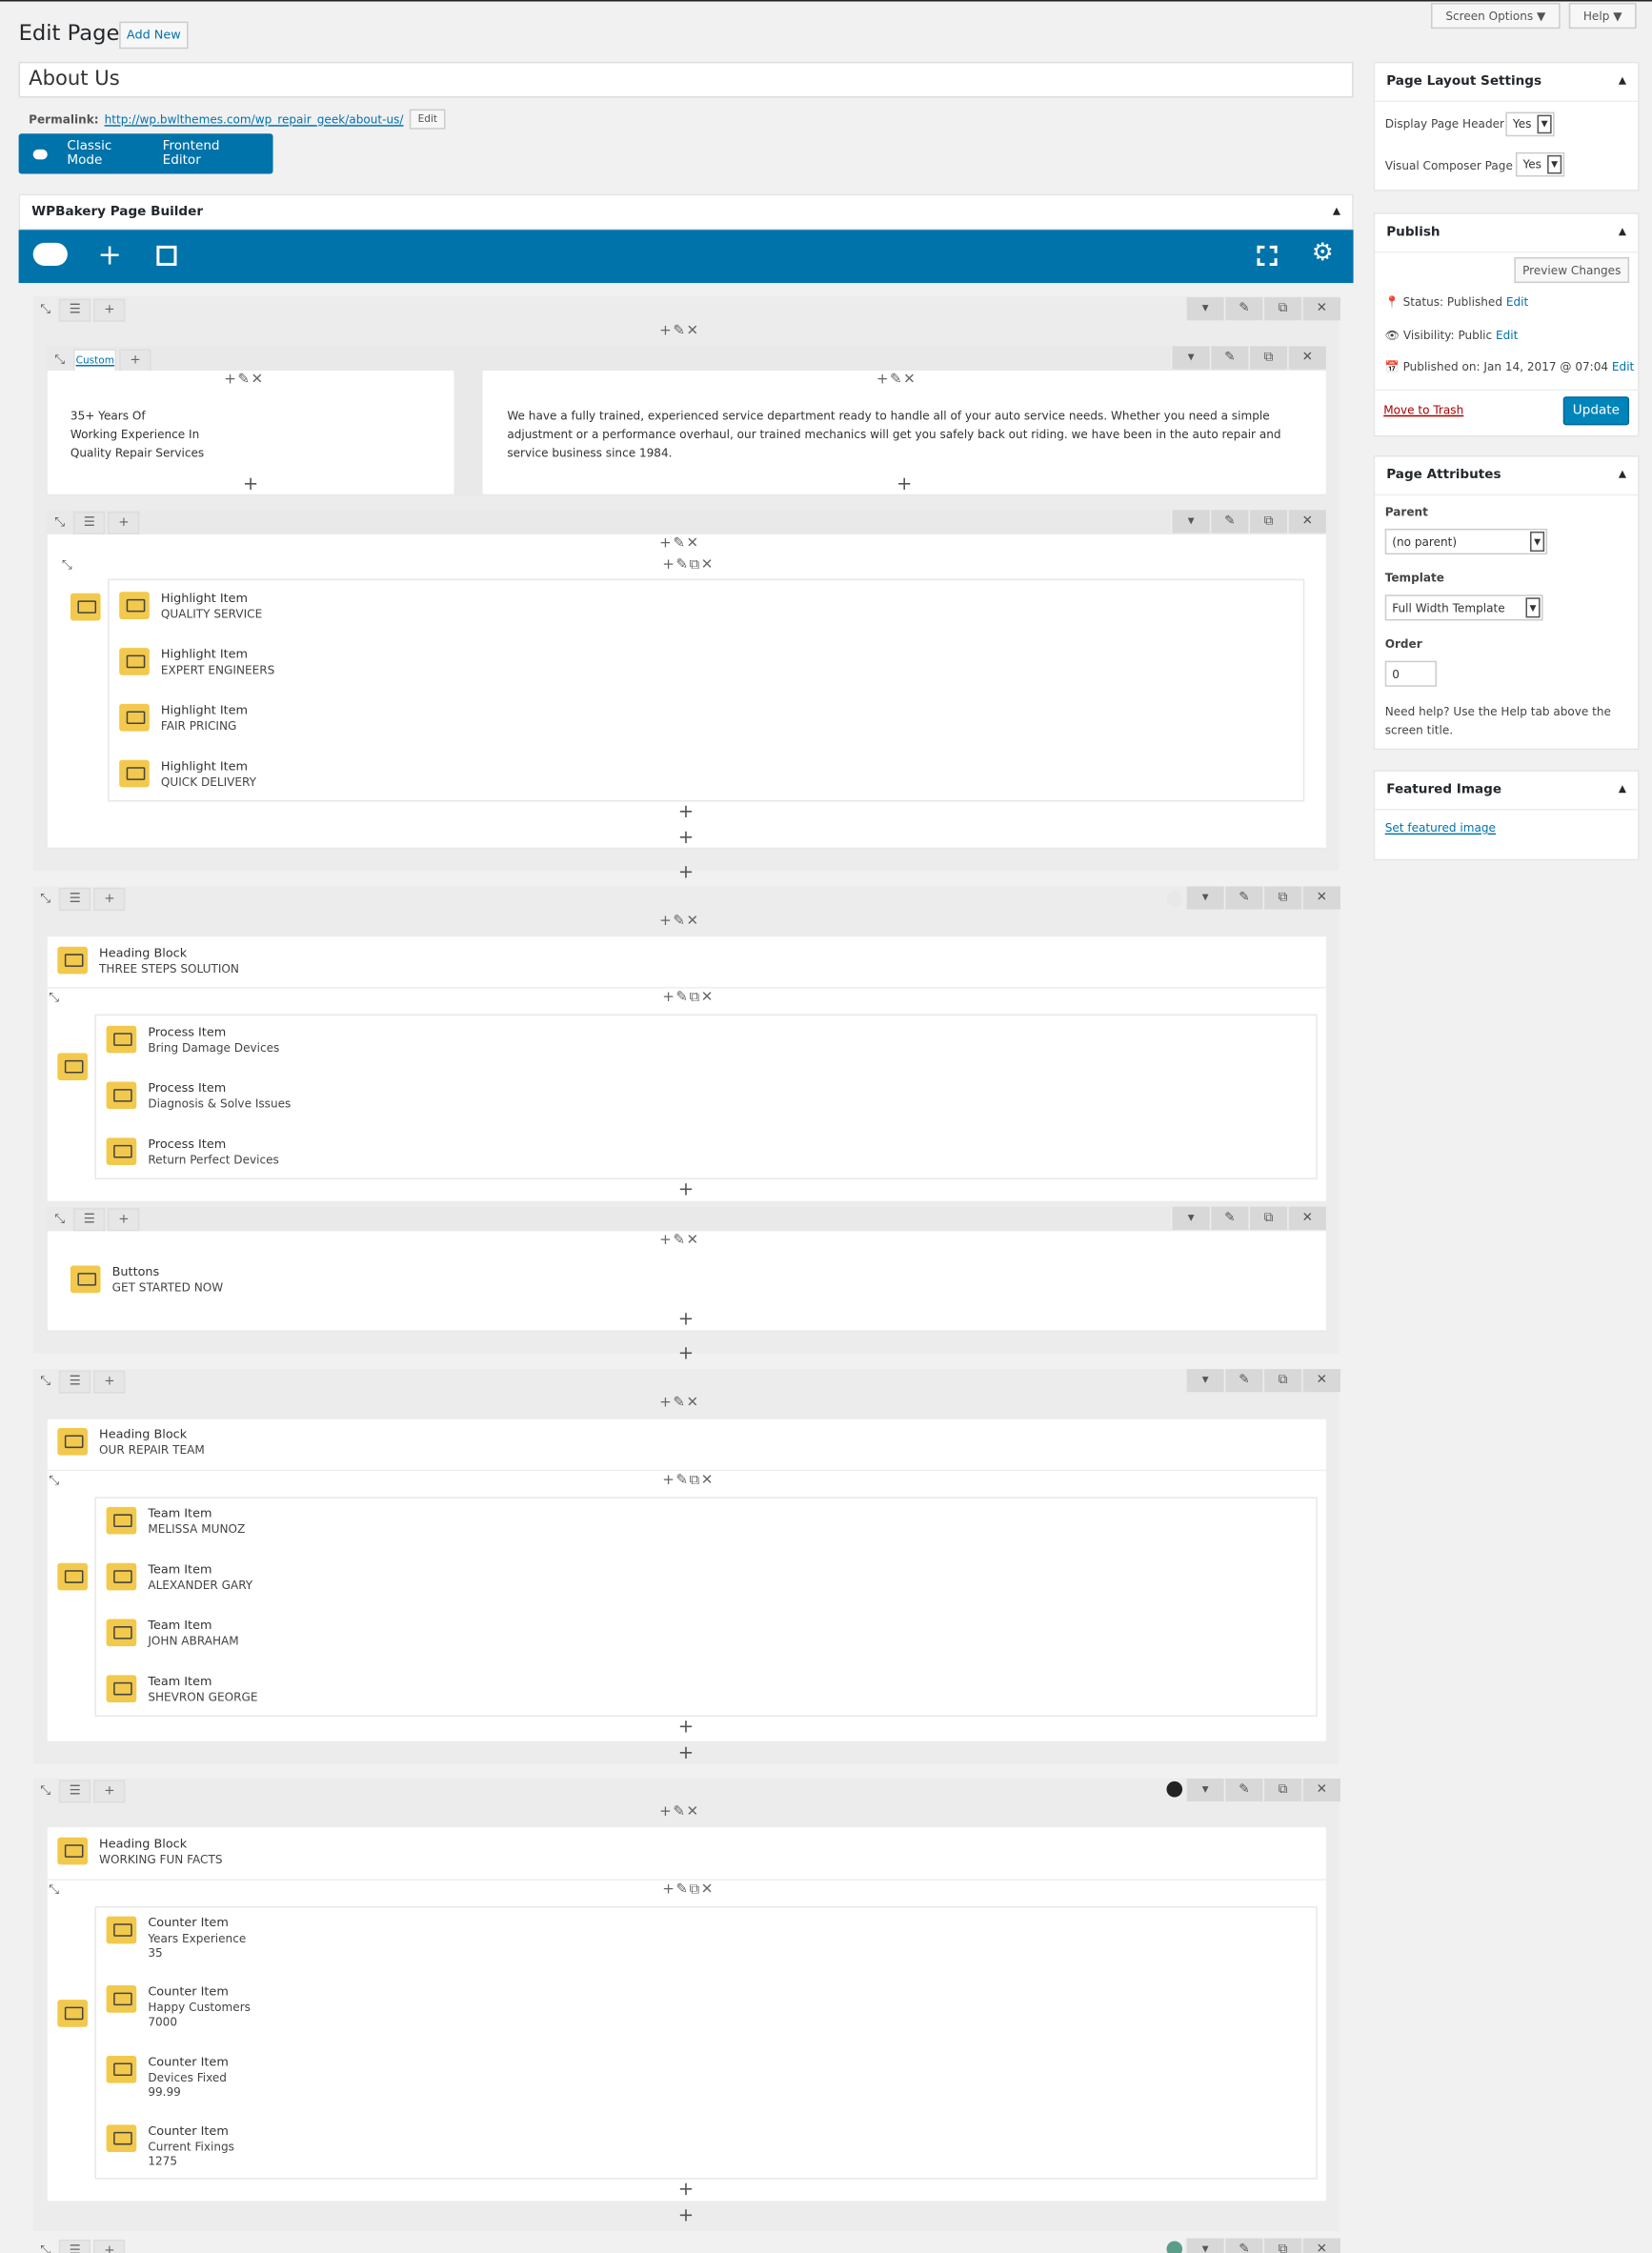 This screenshot has width=1652, height=2253. Describe the element at coordinates (190, 607) in the screenshot. I see `highlight-item: Highlight Item QUALITY SERVICE` at that location.